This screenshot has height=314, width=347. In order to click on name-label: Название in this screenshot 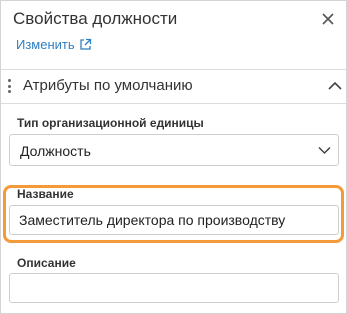, I will do `click(45, 194)`.